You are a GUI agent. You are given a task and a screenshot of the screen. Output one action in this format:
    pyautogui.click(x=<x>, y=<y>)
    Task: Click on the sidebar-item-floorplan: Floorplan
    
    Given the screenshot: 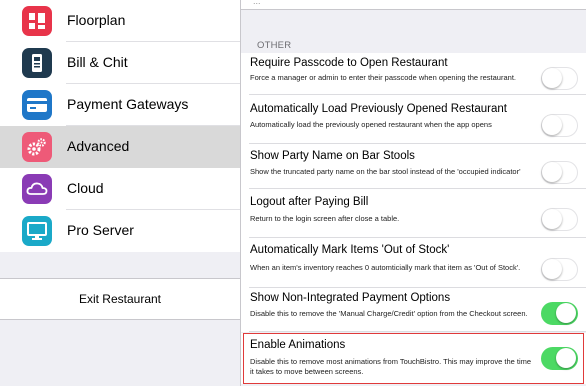 What is the action you would take?
    pyautogui.click(x=120, y=21)
    